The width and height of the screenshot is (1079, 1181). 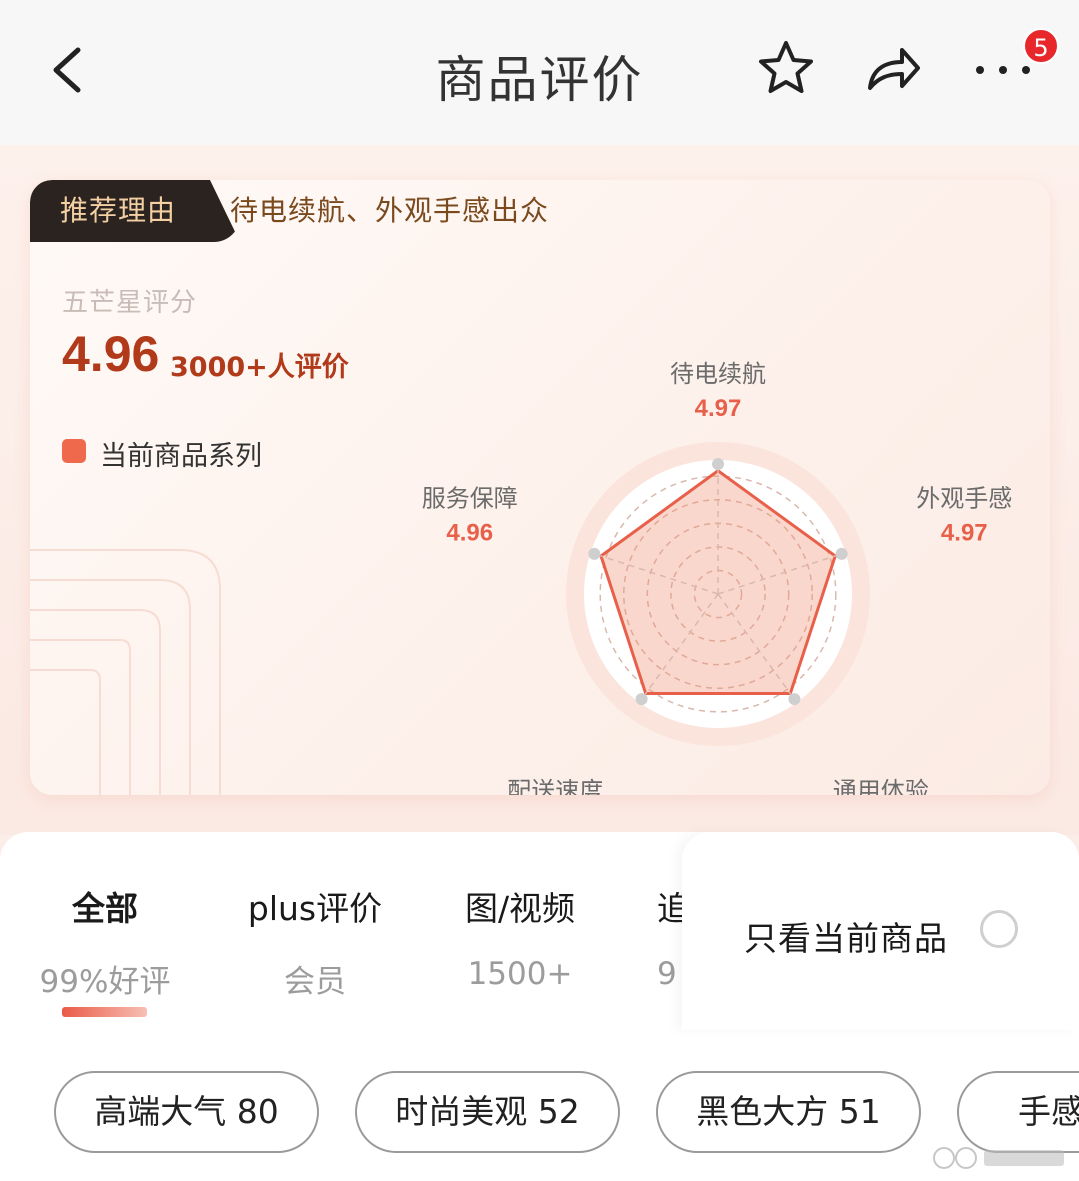 What do you see at coordinates (135, 211) in the screenshot?
I see `reason-tag: 推荐理由` at bounding box center [135, 211].